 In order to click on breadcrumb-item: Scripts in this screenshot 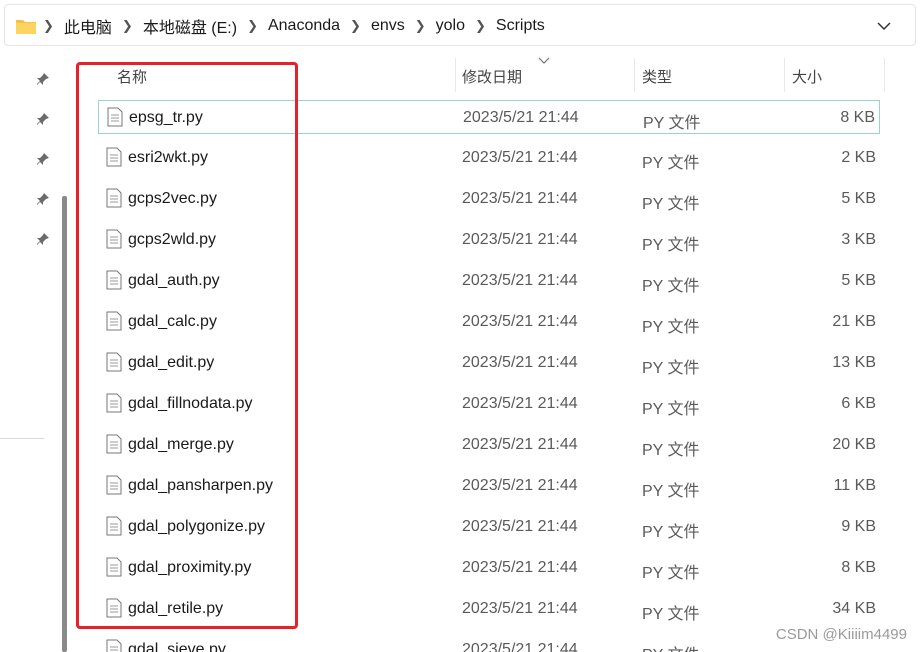, I will do `click(520, 26)`.